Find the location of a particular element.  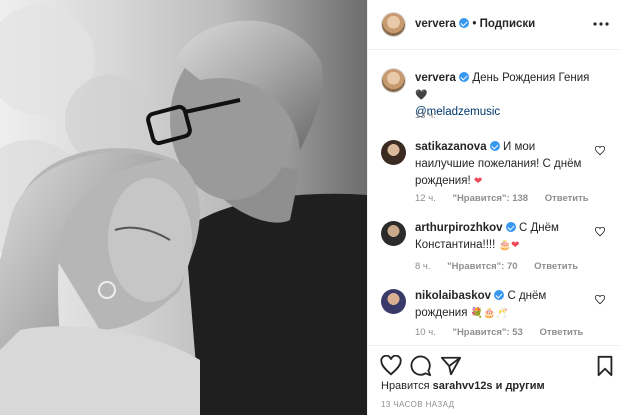

comment-time: 12 ч. is located at coordinates (425, 198).